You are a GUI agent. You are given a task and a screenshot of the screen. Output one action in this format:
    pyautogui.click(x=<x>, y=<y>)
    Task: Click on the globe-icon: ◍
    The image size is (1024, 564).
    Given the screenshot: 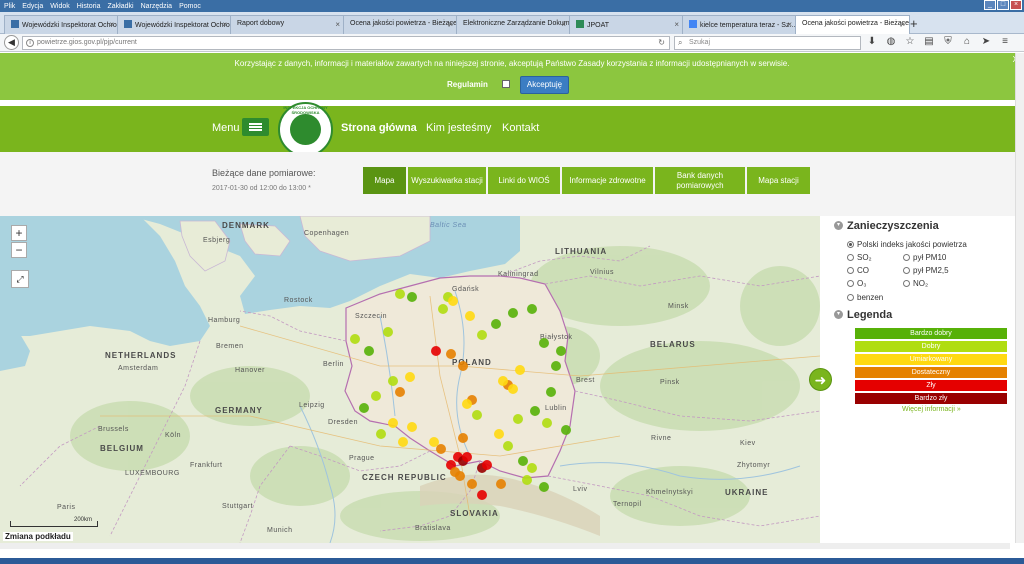 What is the action you would take?
    pyautogui.click(x=891, y=41)
    